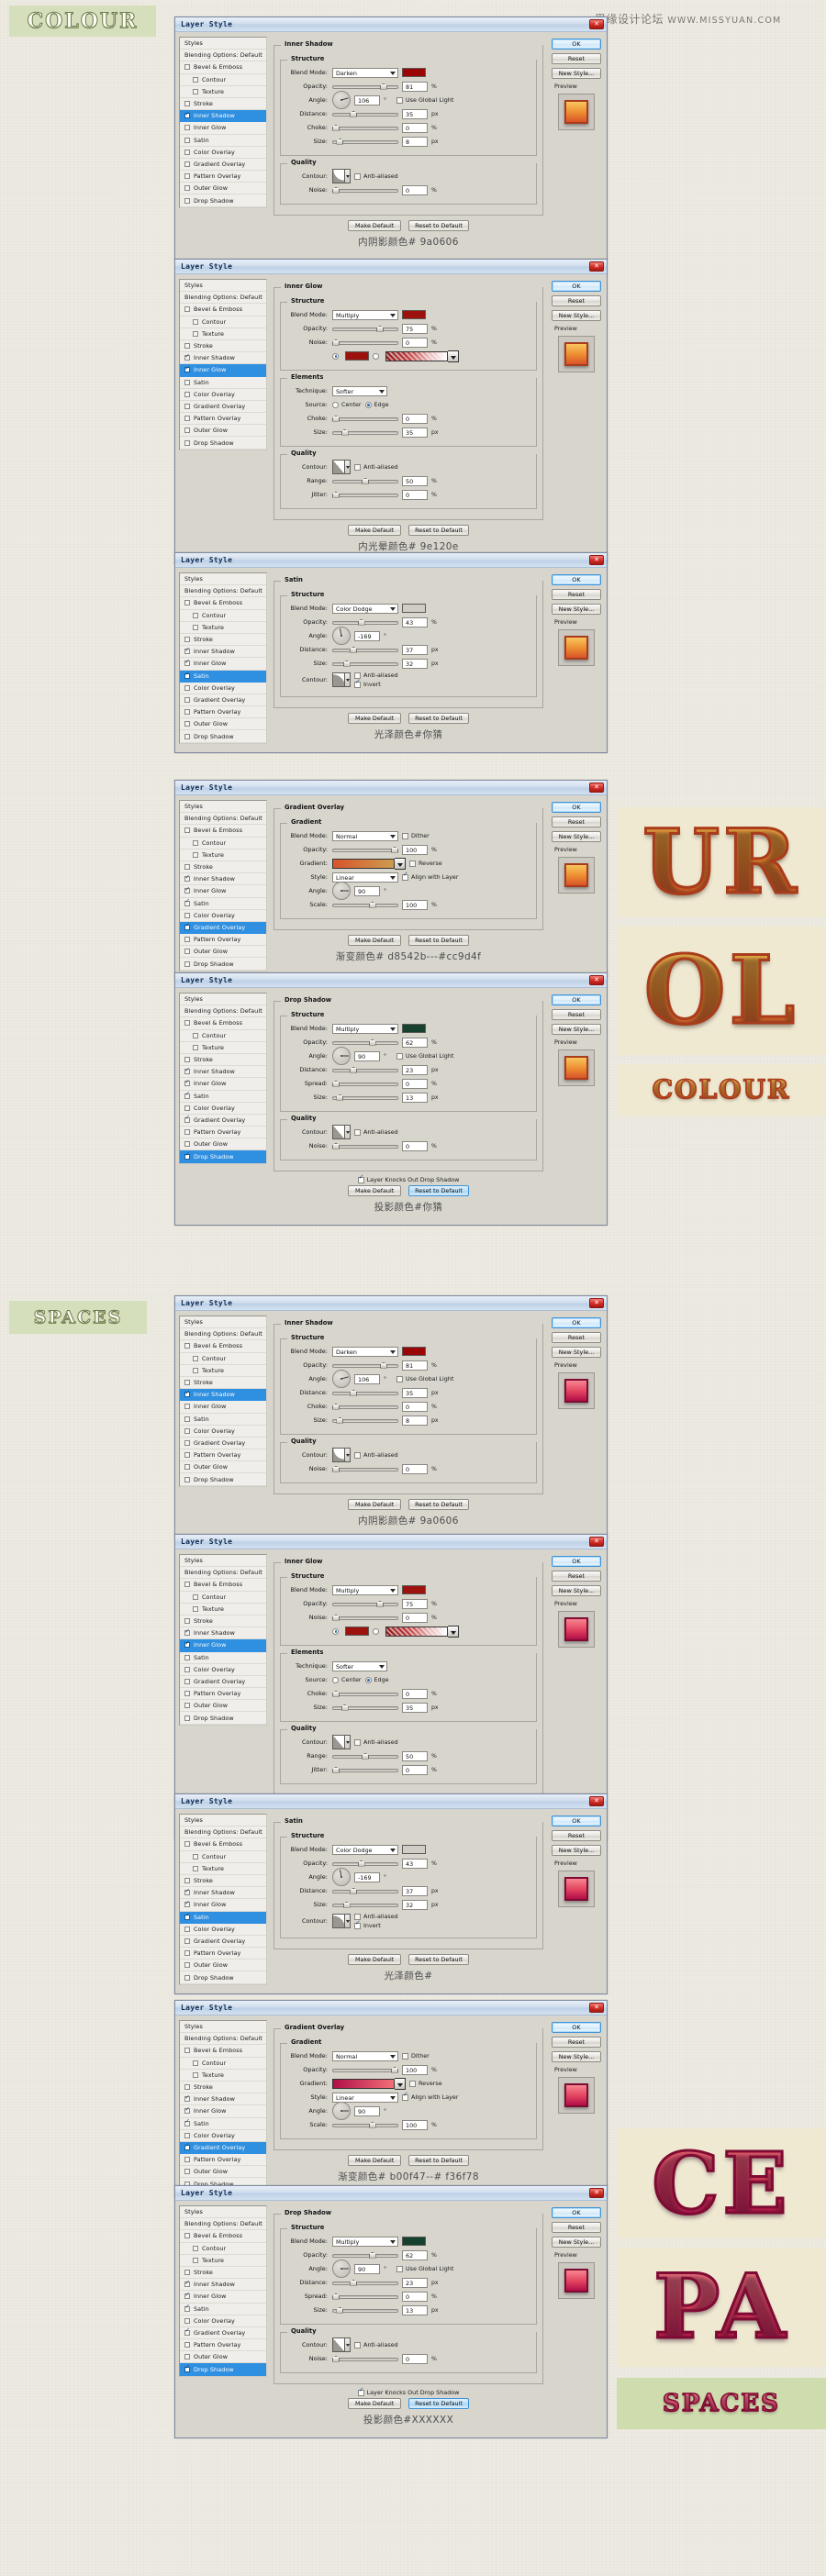 The height and width of the screenshot is (2576, 826). What do you see at coordinates (341, 891) in the screenshot?
I see `angle-dial` at bounding box center [341, 891].